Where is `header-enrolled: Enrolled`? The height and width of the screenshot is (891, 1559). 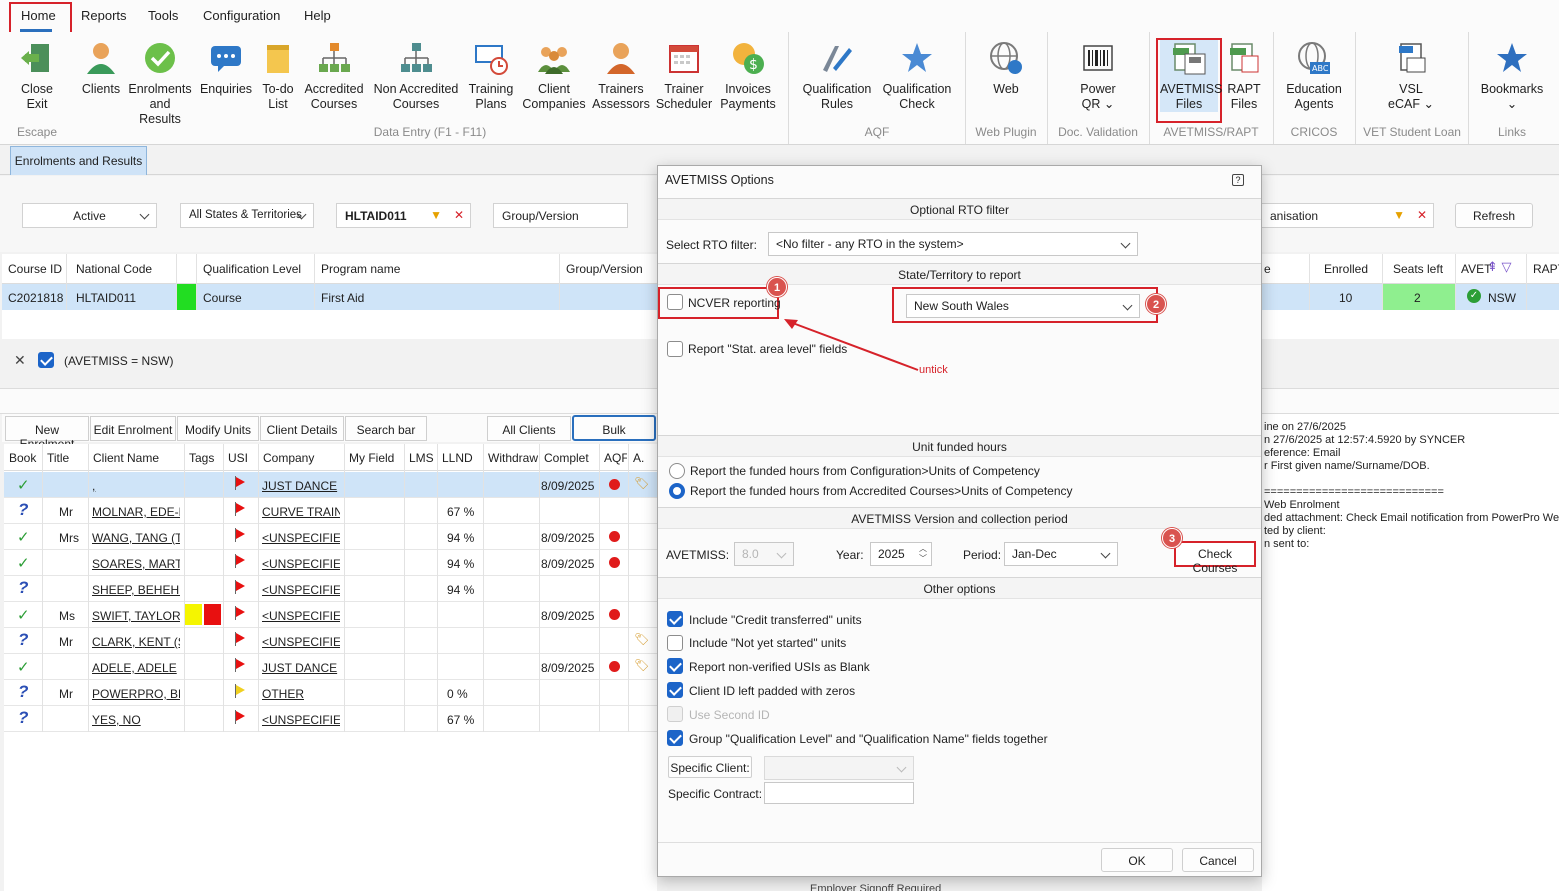
header-enrolled: Enrolled is located at coordinates (1346, 269).